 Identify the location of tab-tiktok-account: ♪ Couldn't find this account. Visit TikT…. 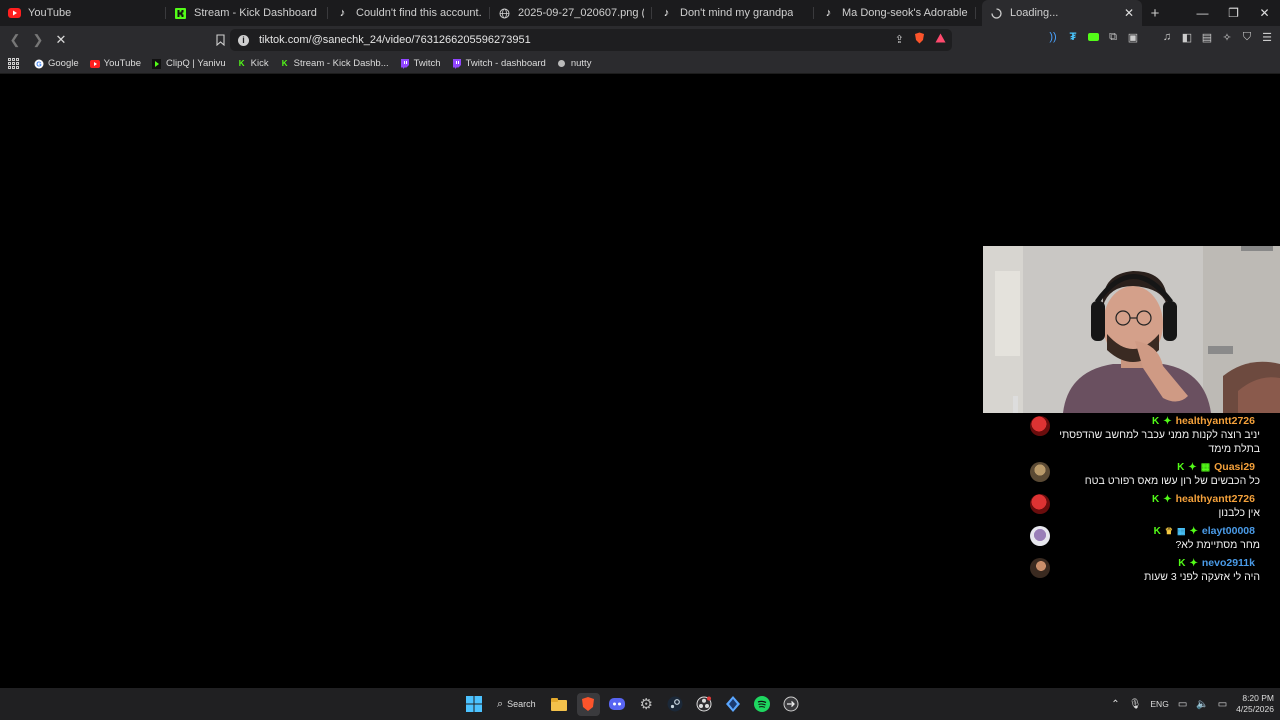
(409, 13).